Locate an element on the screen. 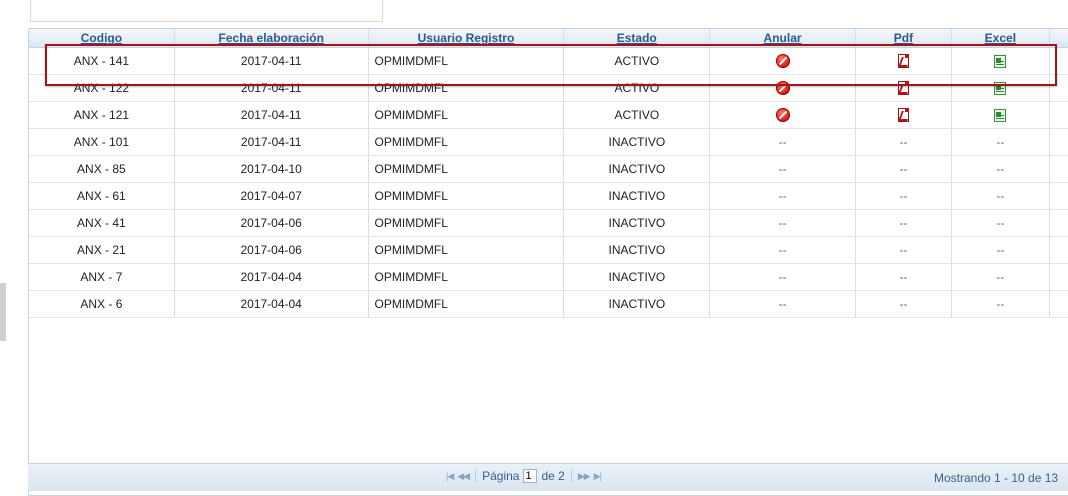 The width and height of the screenshot is (1068, 496). cell-codigo: ANX - 141 is located at coordinates (102, 61).